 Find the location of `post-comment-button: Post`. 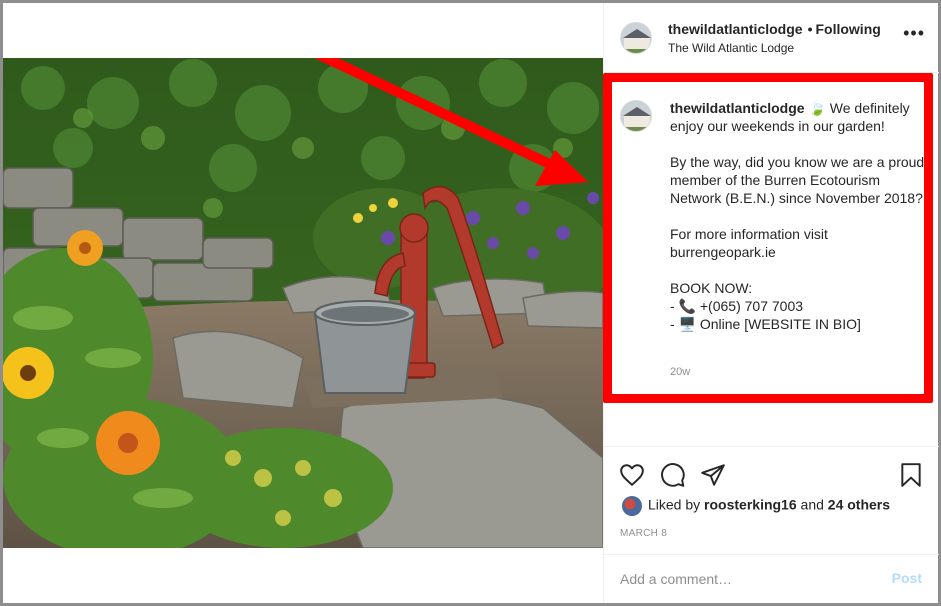

post-comment-button: Post is located at coordinates (907, 578).